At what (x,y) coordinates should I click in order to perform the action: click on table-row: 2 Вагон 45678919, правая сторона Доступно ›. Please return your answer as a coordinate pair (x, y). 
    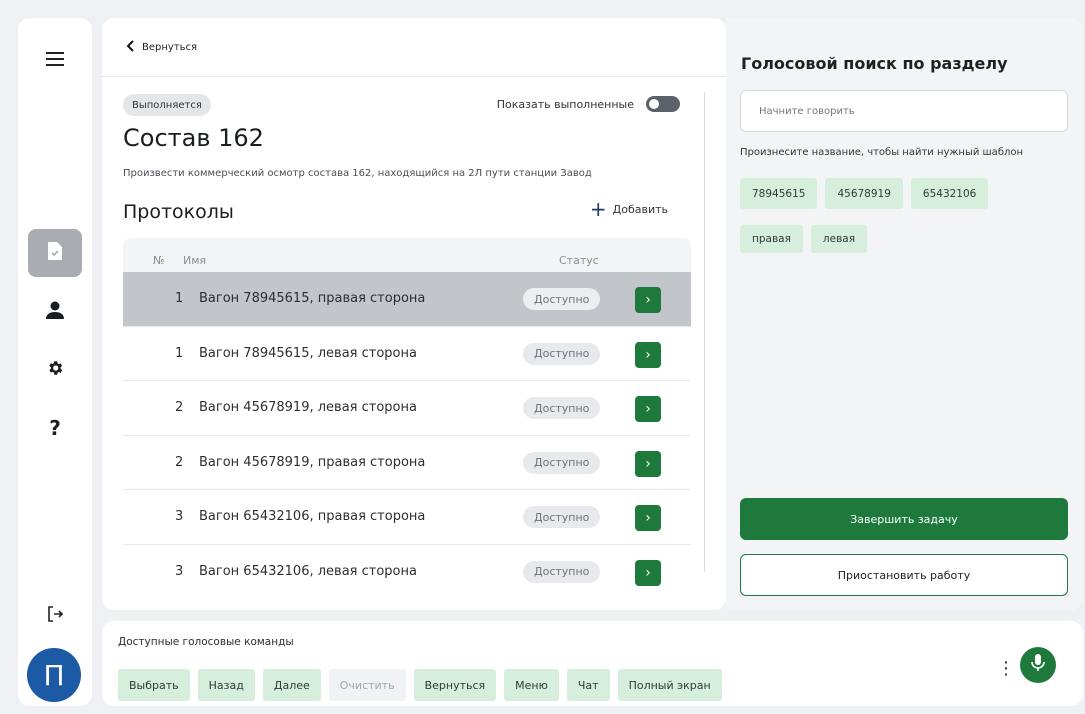
    Looking at the image, I should click on (407, 463).